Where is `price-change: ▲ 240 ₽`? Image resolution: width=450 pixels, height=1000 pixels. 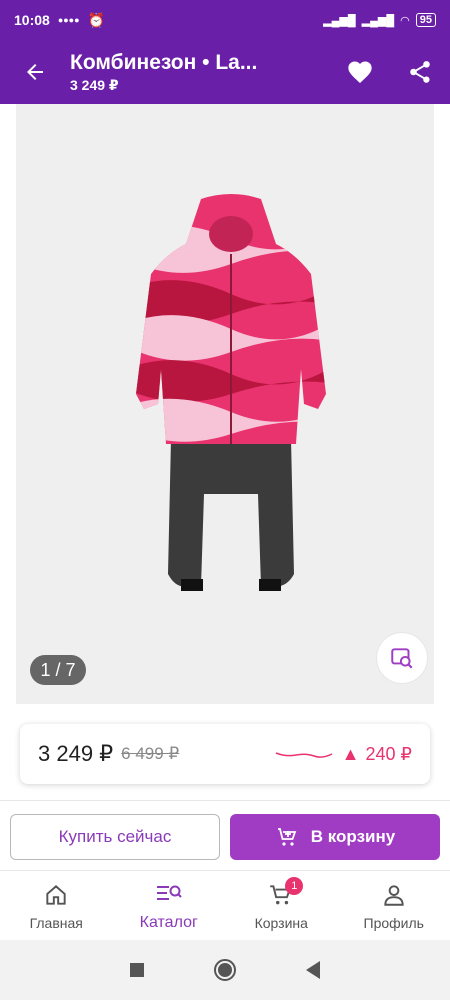
price-change: ▲ 240 ₽ is located at coordinates (377, 754).